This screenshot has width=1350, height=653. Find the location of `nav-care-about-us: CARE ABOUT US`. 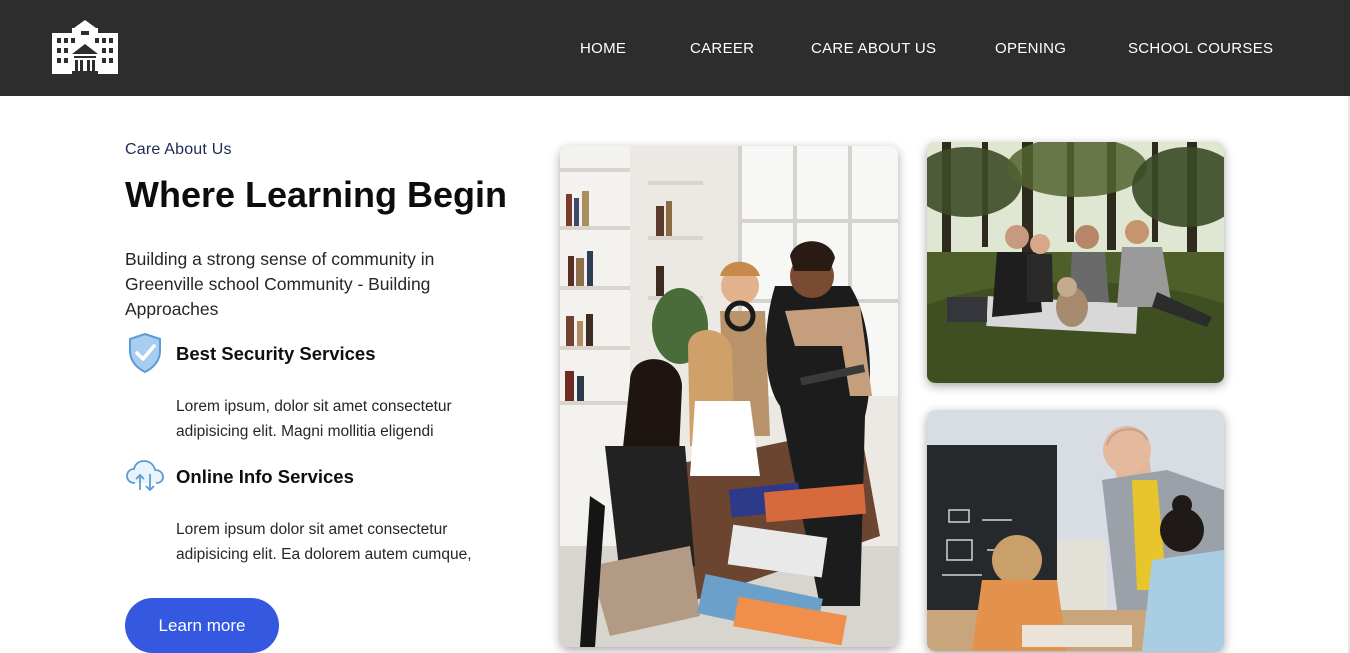

nav-care-about-us: CARE ABOUT US is located at coordinates (873, 48).